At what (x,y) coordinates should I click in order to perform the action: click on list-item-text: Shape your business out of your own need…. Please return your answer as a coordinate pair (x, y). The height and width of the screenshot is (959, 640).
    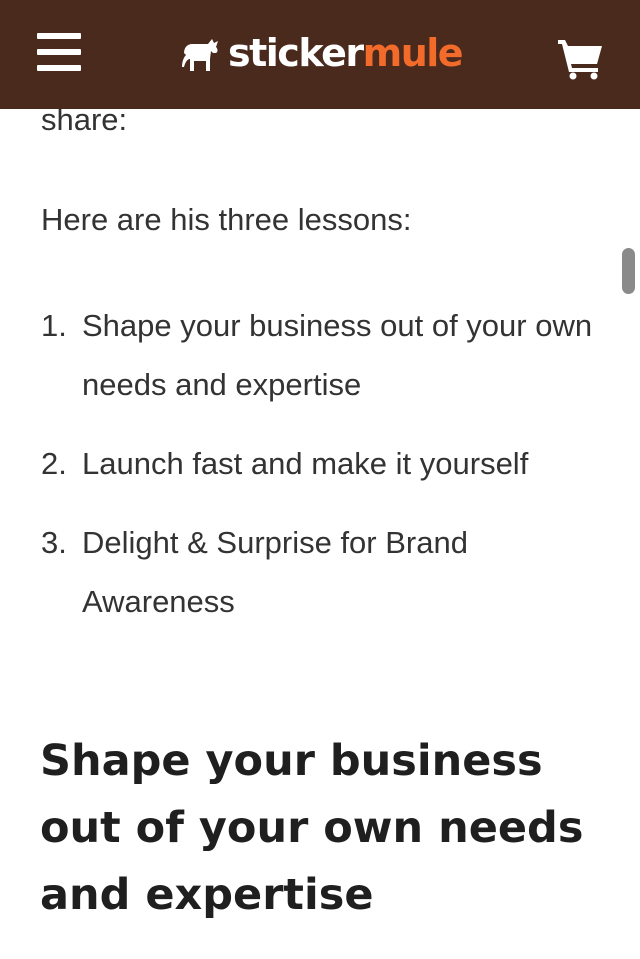
    Looking at the image, I should click on (337, 355).